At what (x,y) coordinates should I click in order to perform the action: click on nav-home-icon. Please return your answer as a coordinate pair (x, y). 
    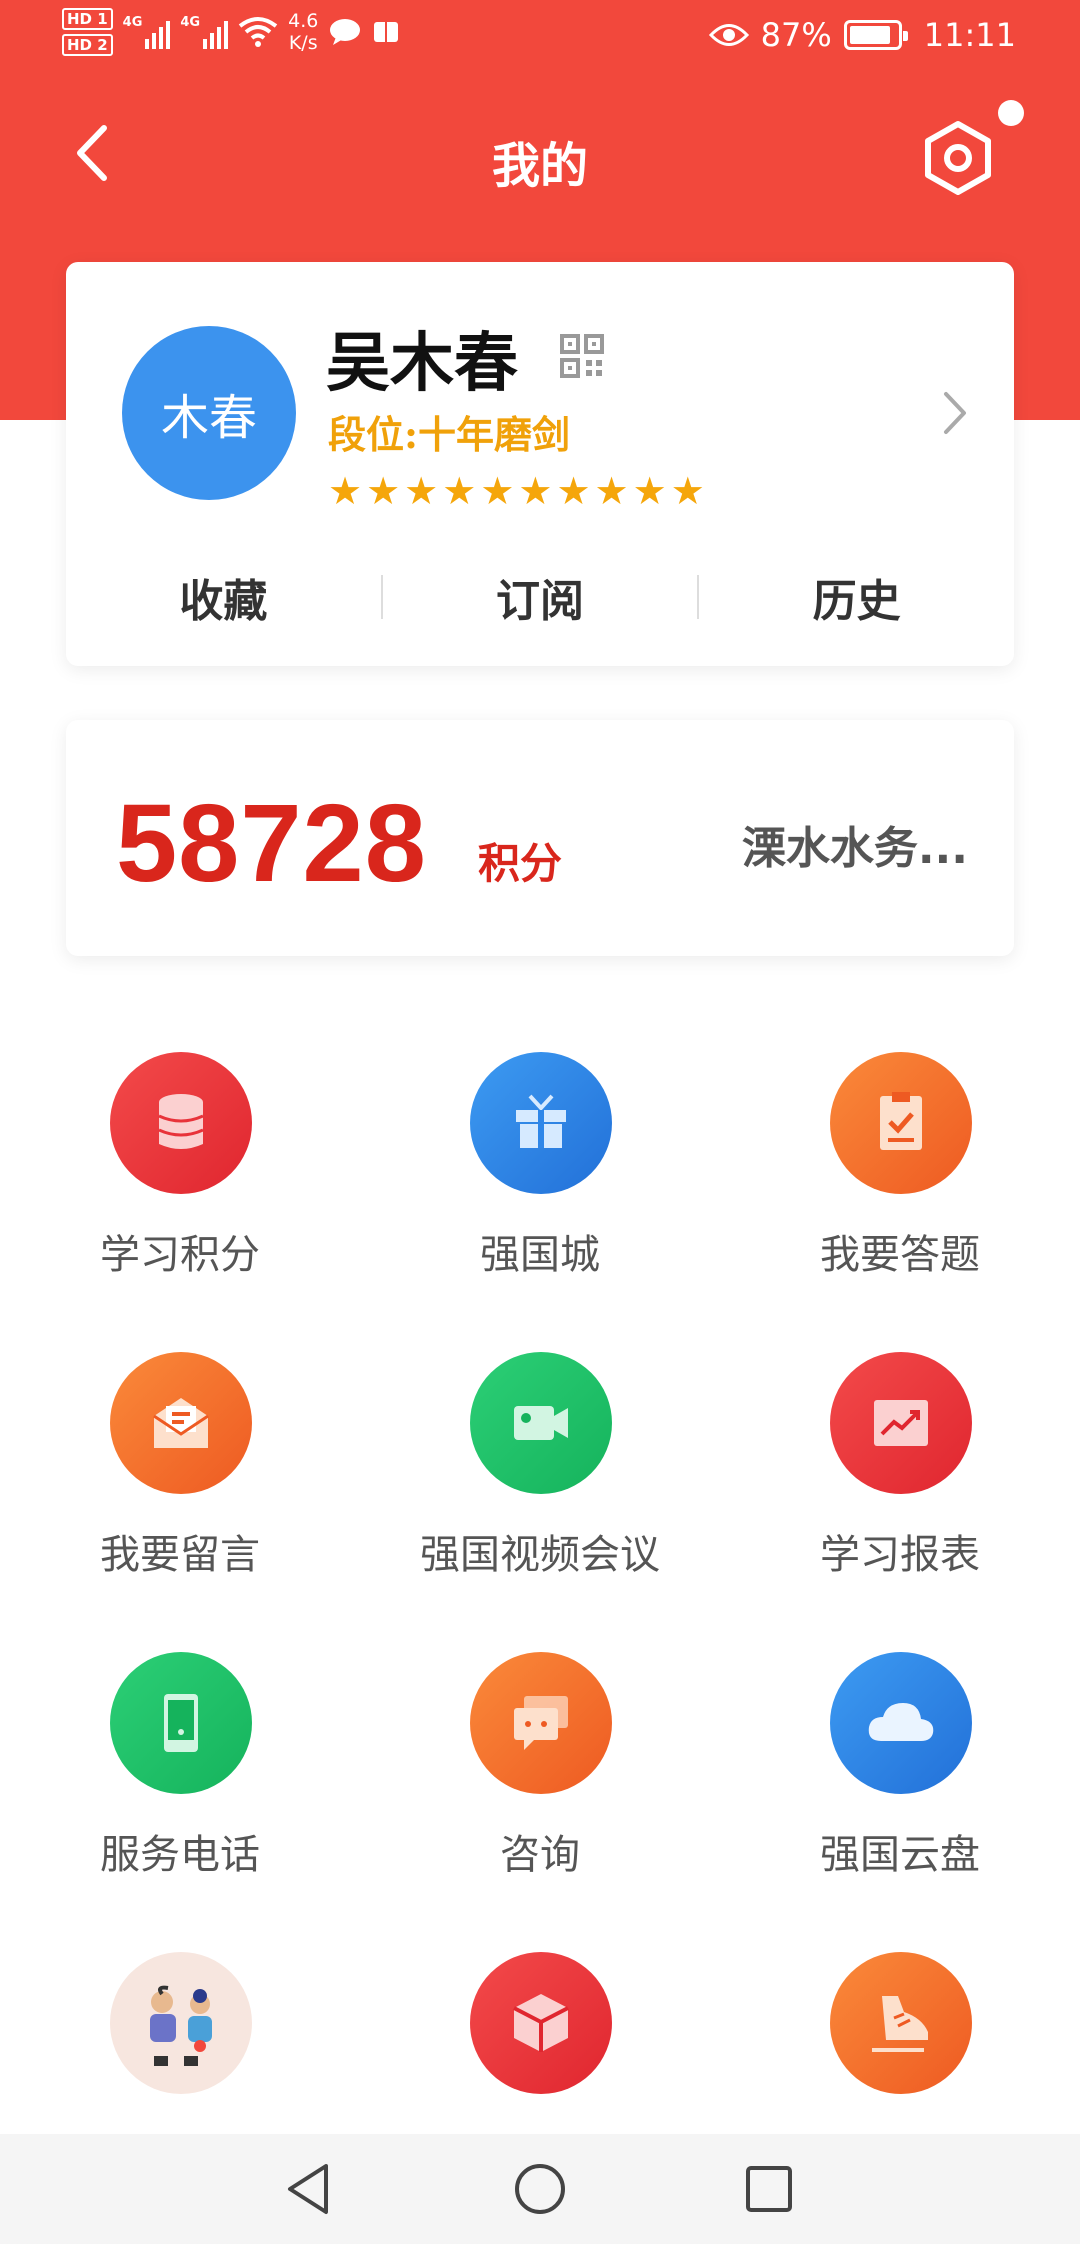
    Looking at the image, I should click on (540, 2189).